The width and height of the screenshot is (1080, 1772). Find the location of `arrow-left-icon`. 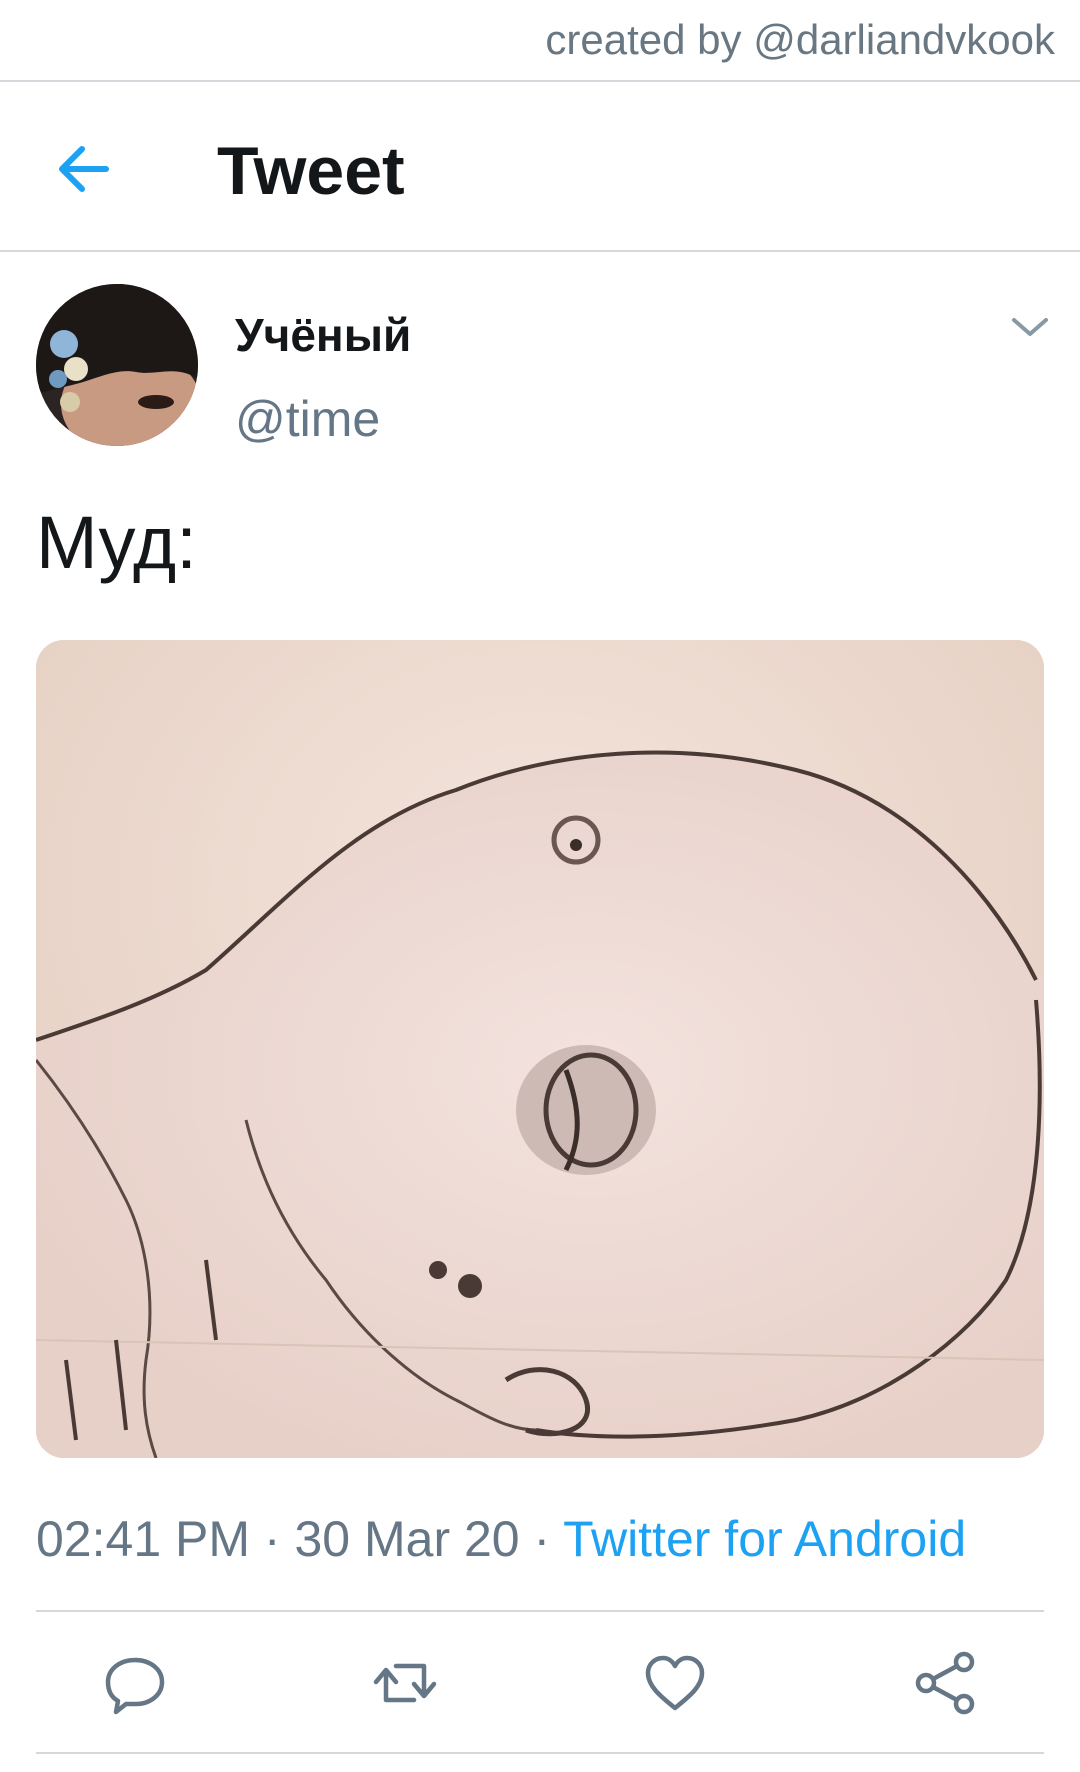

arrow-left-icon is located at coordinates (84, 169).